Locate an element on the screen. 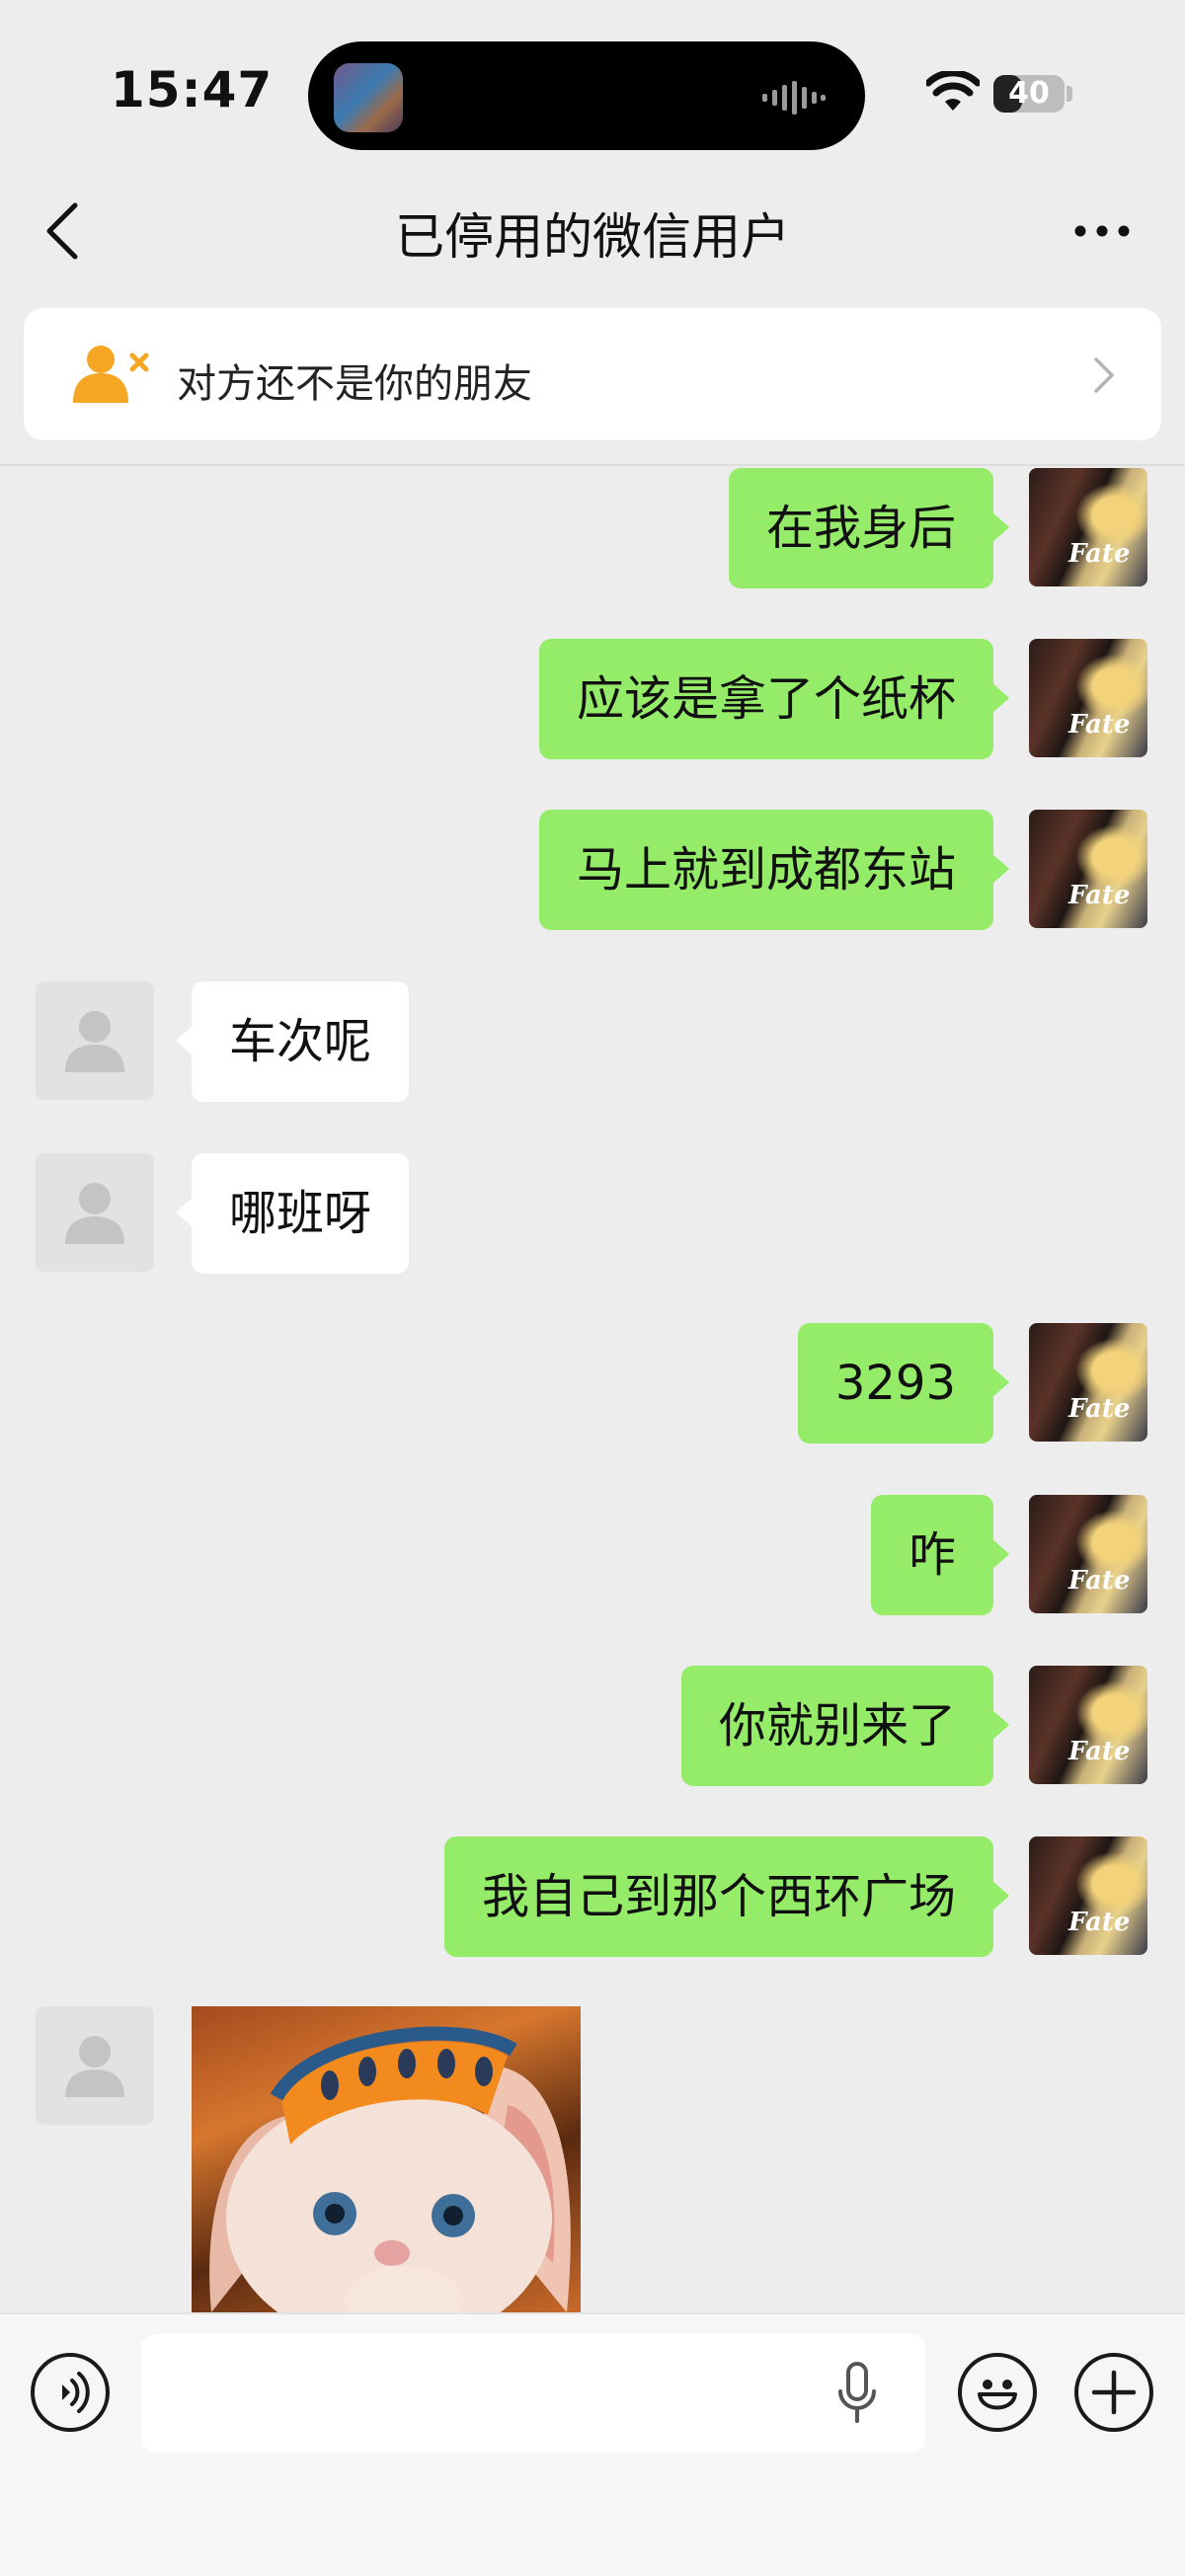 The height and width of the screenshot is (2576, 1185). message-bubble-sent: 应该是拿了个纸杯 is located at coordinates (774, 699).